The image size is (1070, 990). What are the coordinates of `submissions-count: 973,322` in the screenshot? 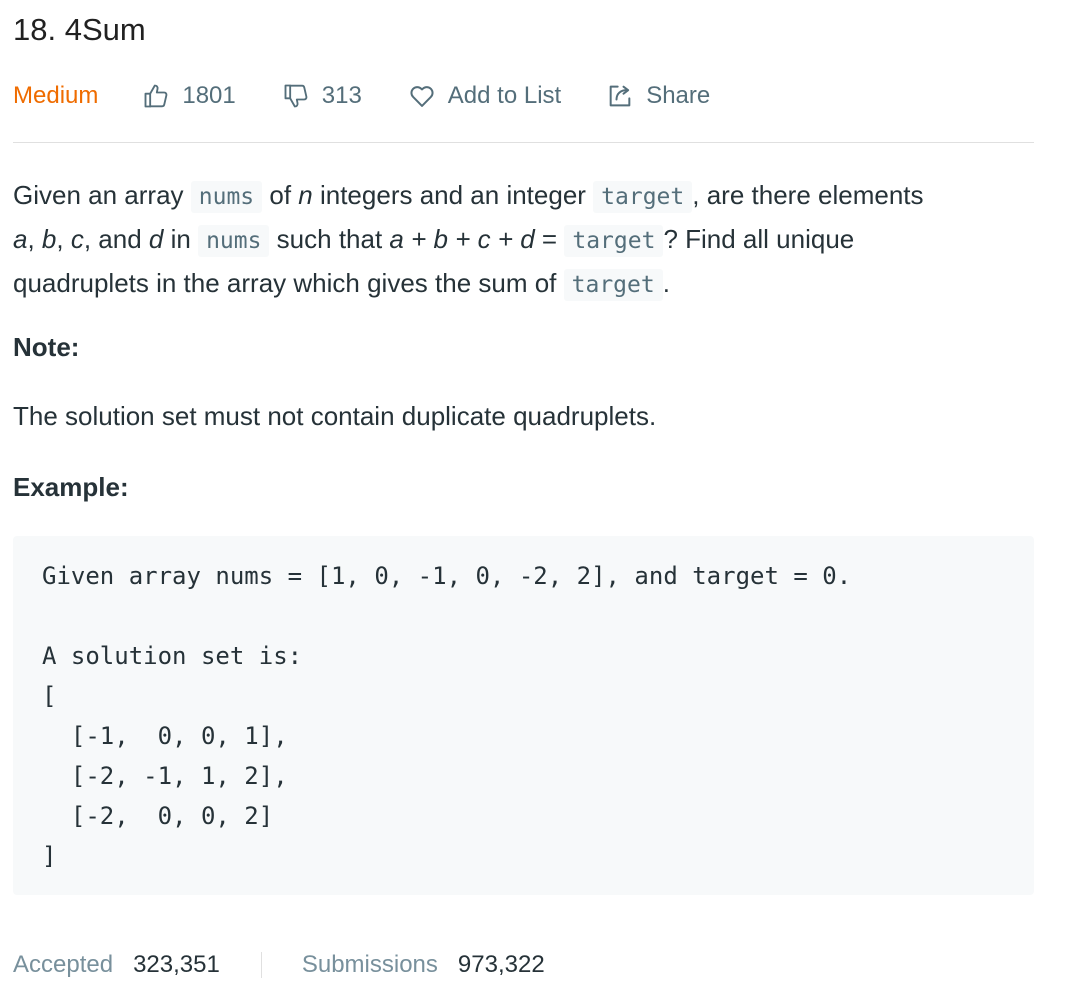 It's located at (501, 964).